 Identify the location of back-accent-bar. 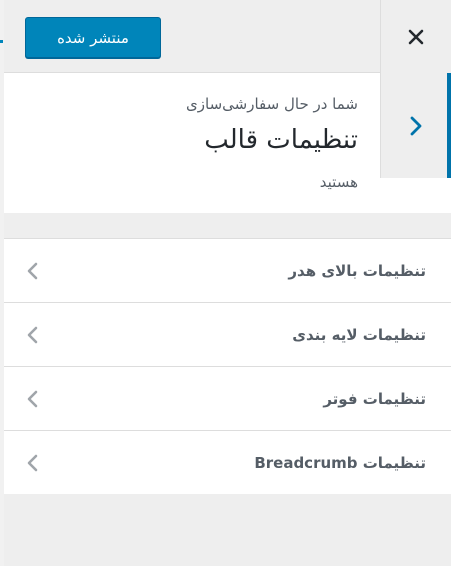
(449, 125).